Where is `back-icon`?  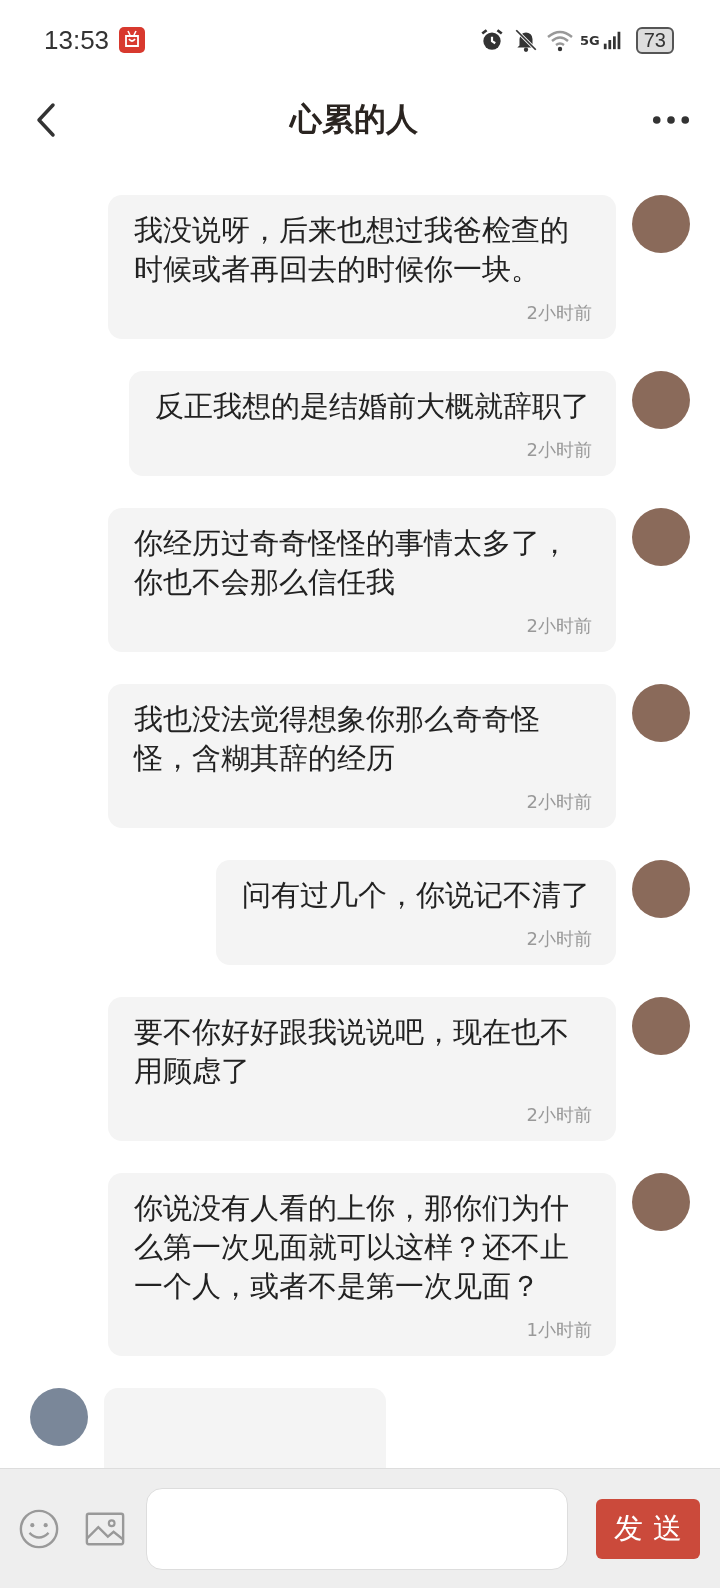
back-icon is located at coordinates (46, 120).